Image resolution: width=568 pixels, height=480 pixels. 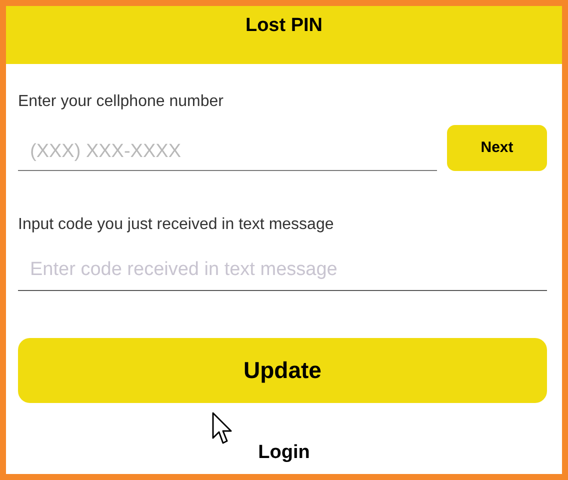 What do you see at coordinates (282, 270) in the screenshot?
I see `code-input-field: Enter code received in text message` at bounding box center [282, 270].